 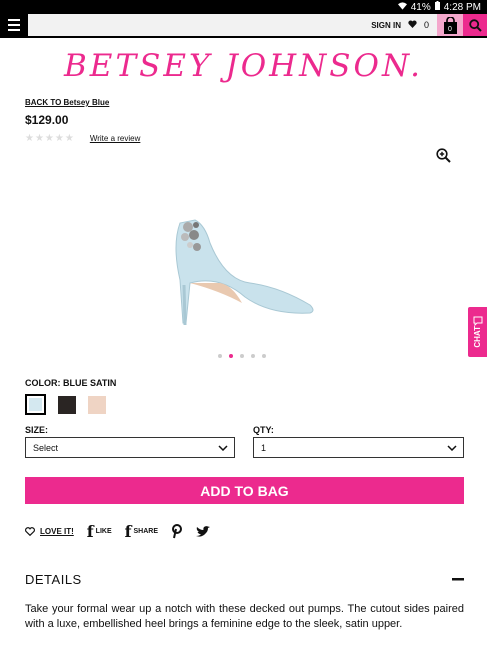 What do you see at coordinates (263, 430) in the screenshot?
I see `qty-label: QTY:` at bounding box center [263, 430].